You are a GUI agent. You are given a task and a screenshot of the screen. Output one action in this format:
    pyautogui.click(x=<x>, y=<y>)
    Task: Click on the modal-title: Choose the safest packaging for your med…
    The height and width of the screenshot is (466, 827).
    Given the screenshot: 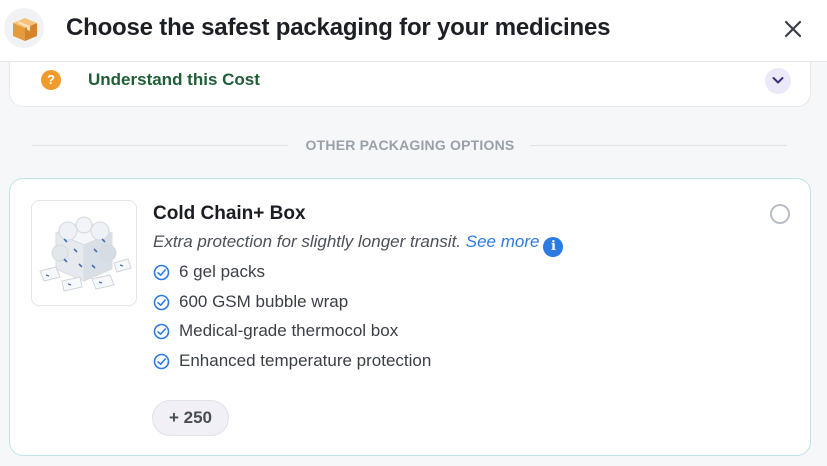 What is the action you would take?
    pyautogui.click(x=338, y=27)
    